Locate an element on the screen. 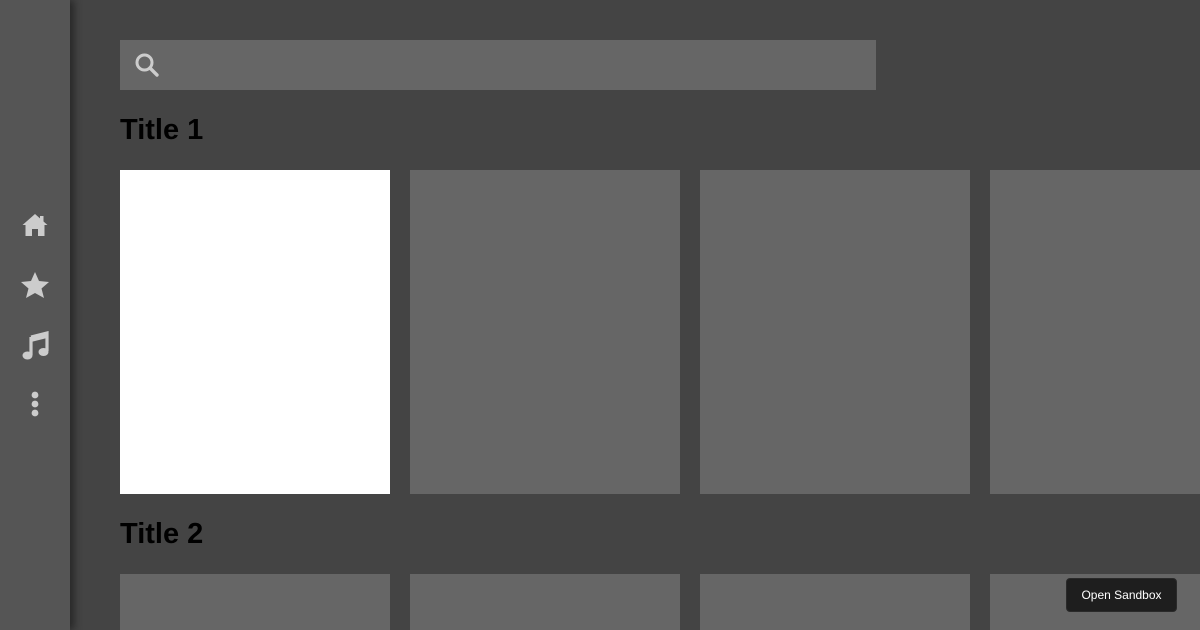  home-icon is located at coordinates (35, 225).